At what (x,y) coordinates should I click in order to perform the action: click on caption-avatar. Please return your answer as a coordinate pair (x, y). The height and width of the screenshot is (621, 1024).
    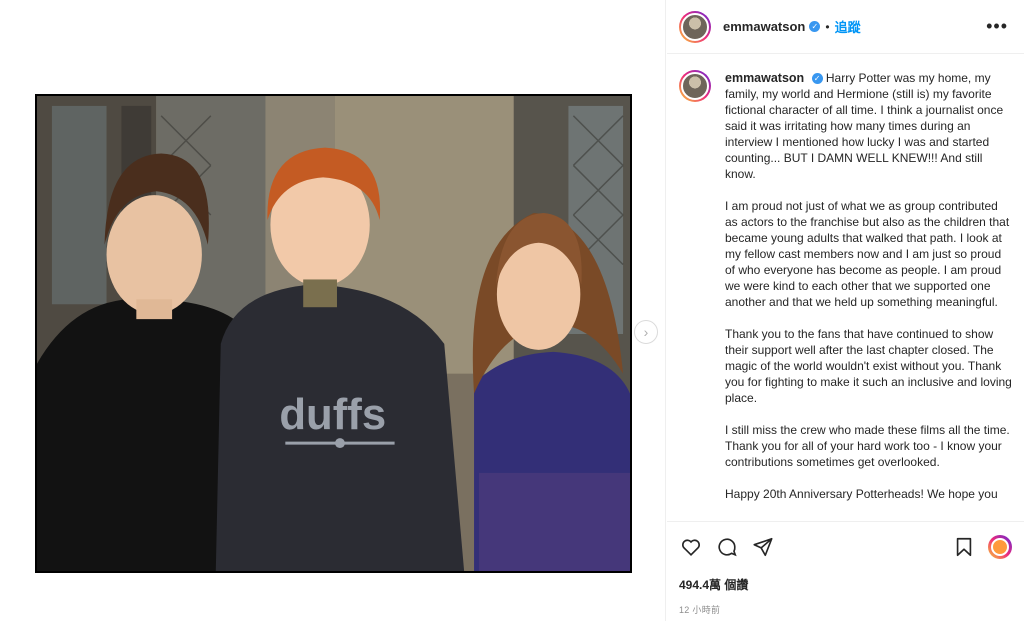
    Looking at the image, I should click on (695, 86).